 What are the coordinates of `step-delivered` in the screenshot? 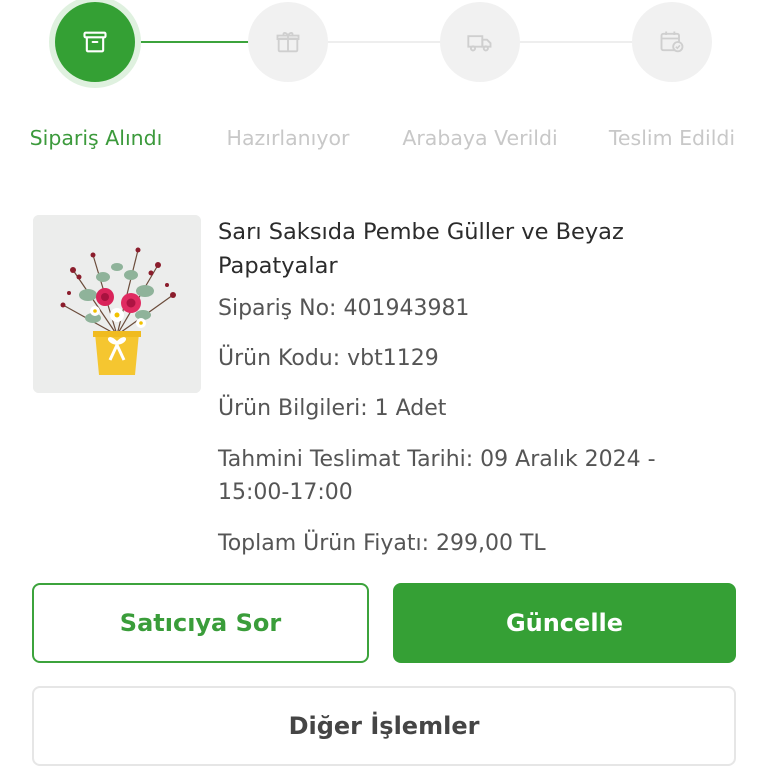 It's located at (672, 42).